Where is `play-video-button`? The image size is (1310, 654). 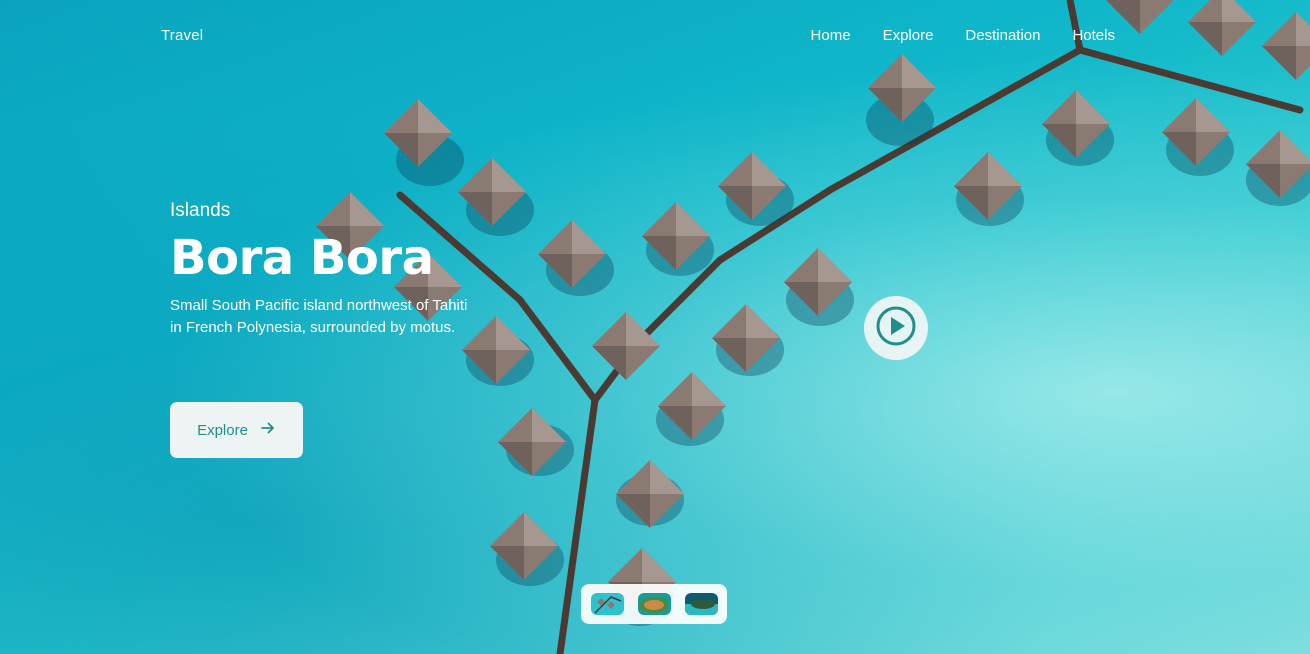
play-video-button is located at coordinates (896, 328).